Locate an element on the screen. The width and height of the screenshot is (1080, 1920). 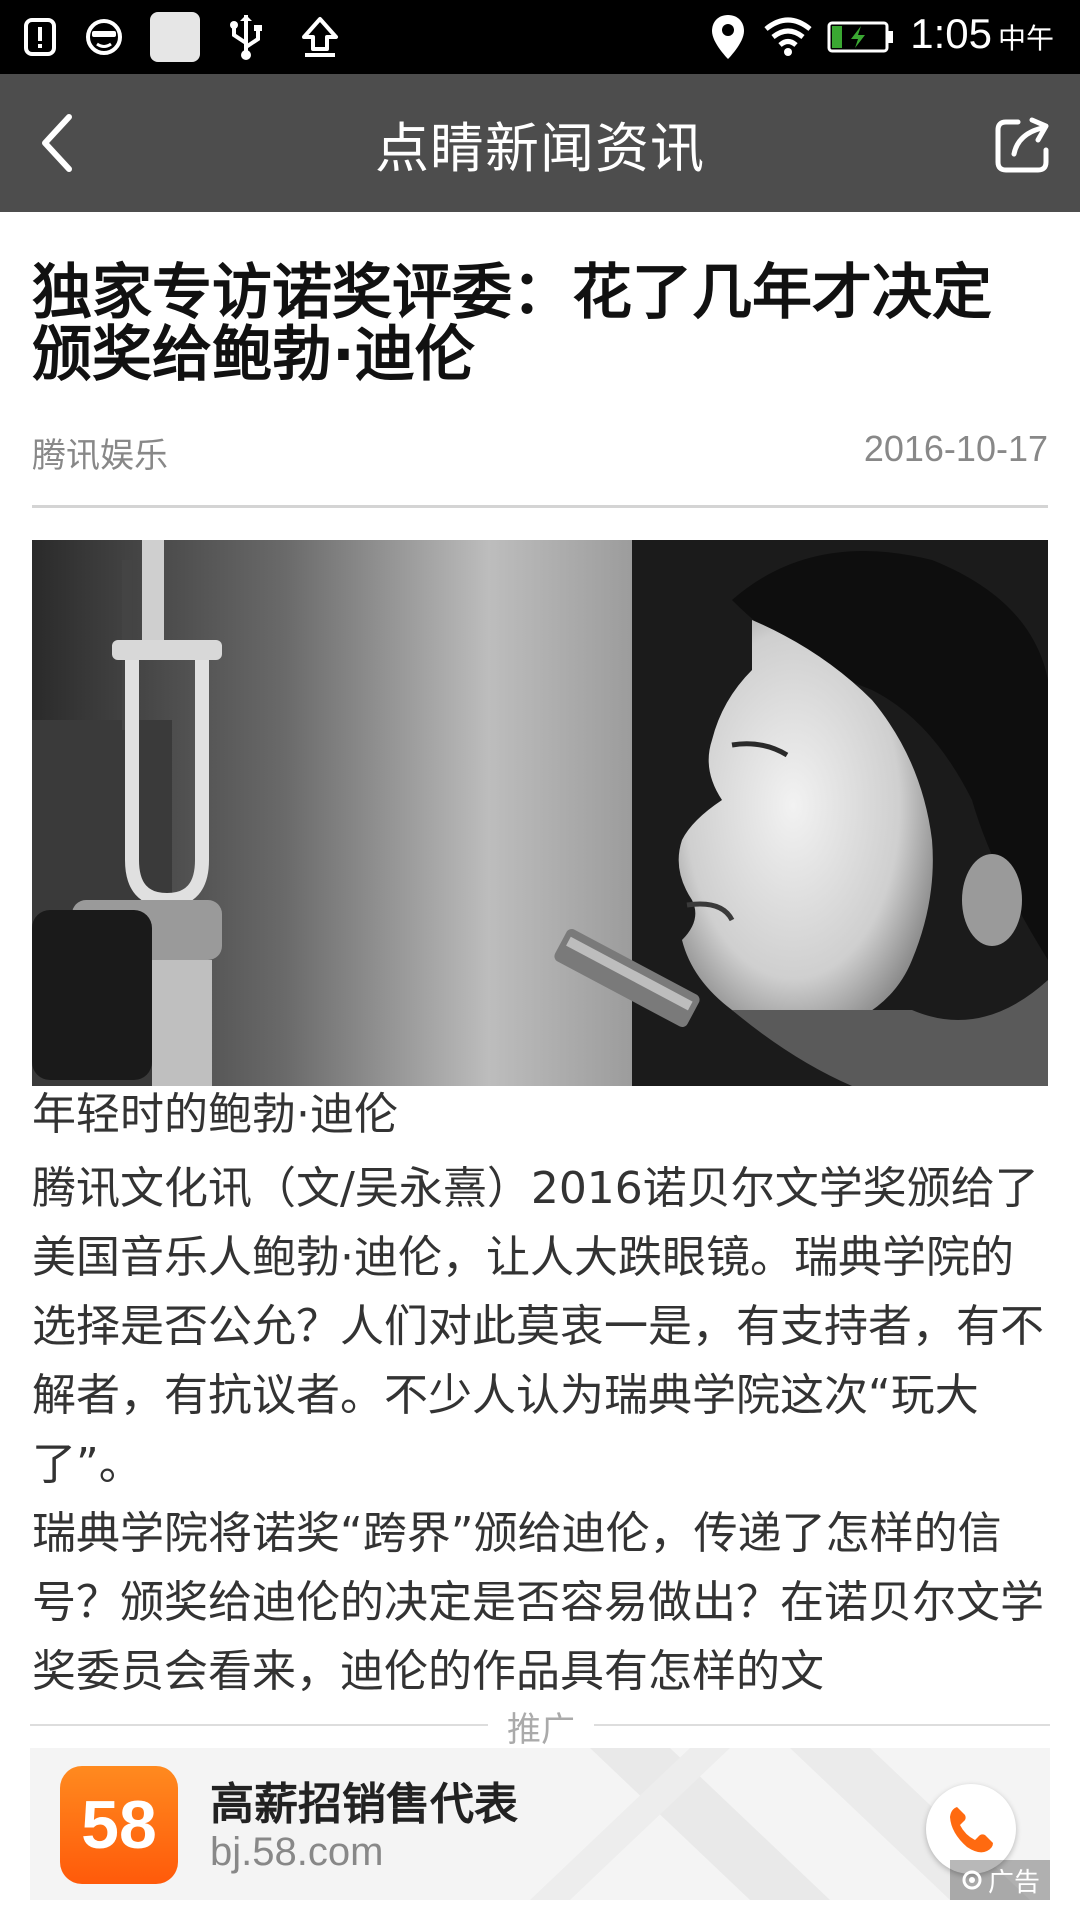
ad-title: 高薪招销售代表 is located at coordinates (364, 1800).